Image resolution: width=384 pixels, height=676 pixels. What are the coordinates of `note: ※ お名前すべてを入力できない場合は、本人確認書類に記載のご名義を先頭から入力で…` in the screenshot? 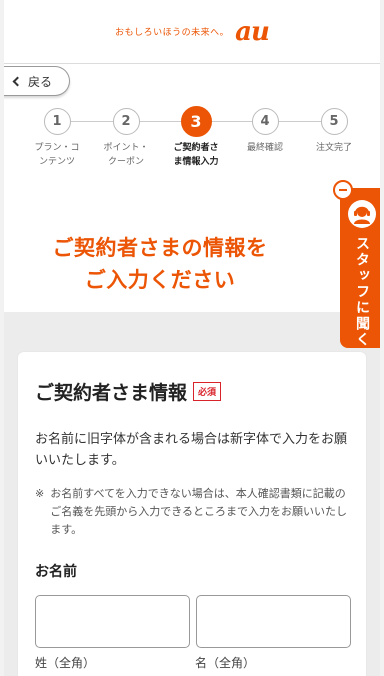 It's located at (192, 512).